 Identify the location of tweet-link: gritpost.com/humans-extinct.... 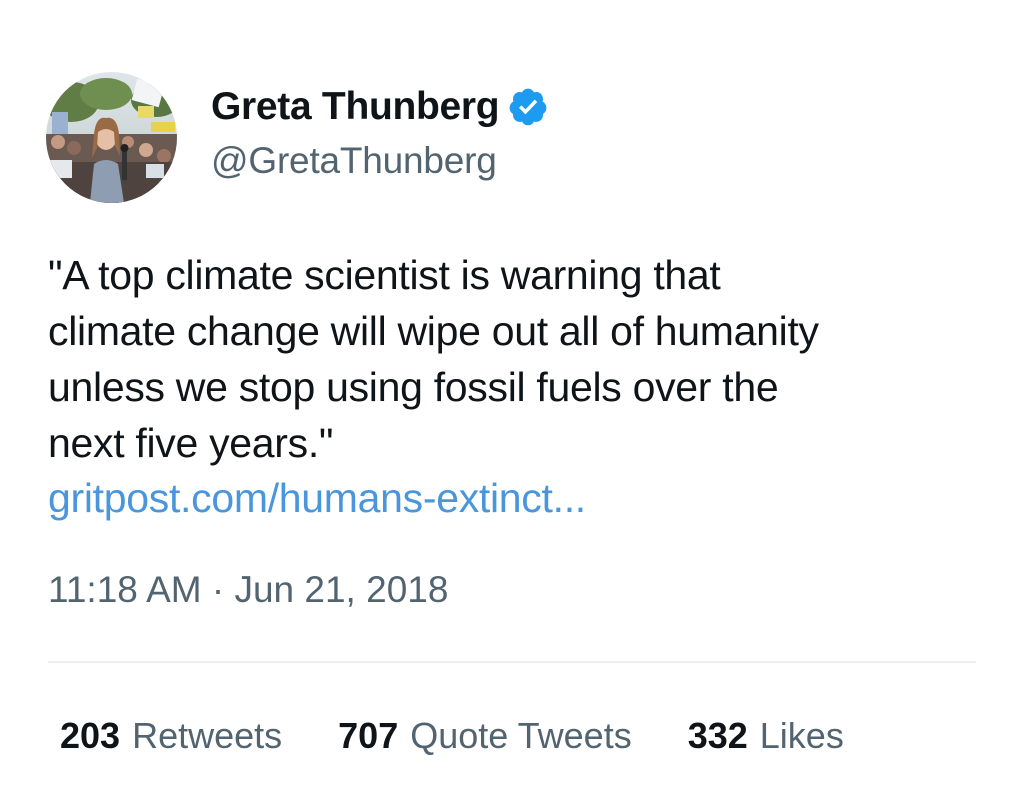
(317, 498).